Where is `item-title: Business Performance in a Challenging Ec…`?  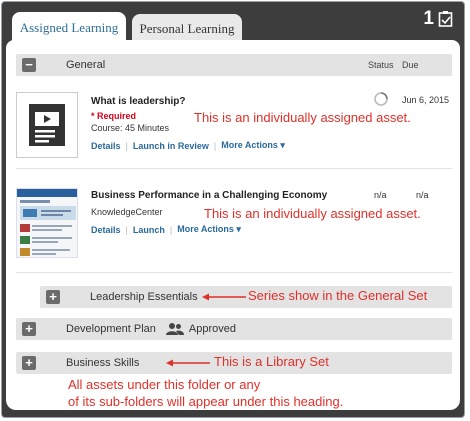
item-title: Business Performance in a Challenging Ec… is located at coordinates (209, 195).